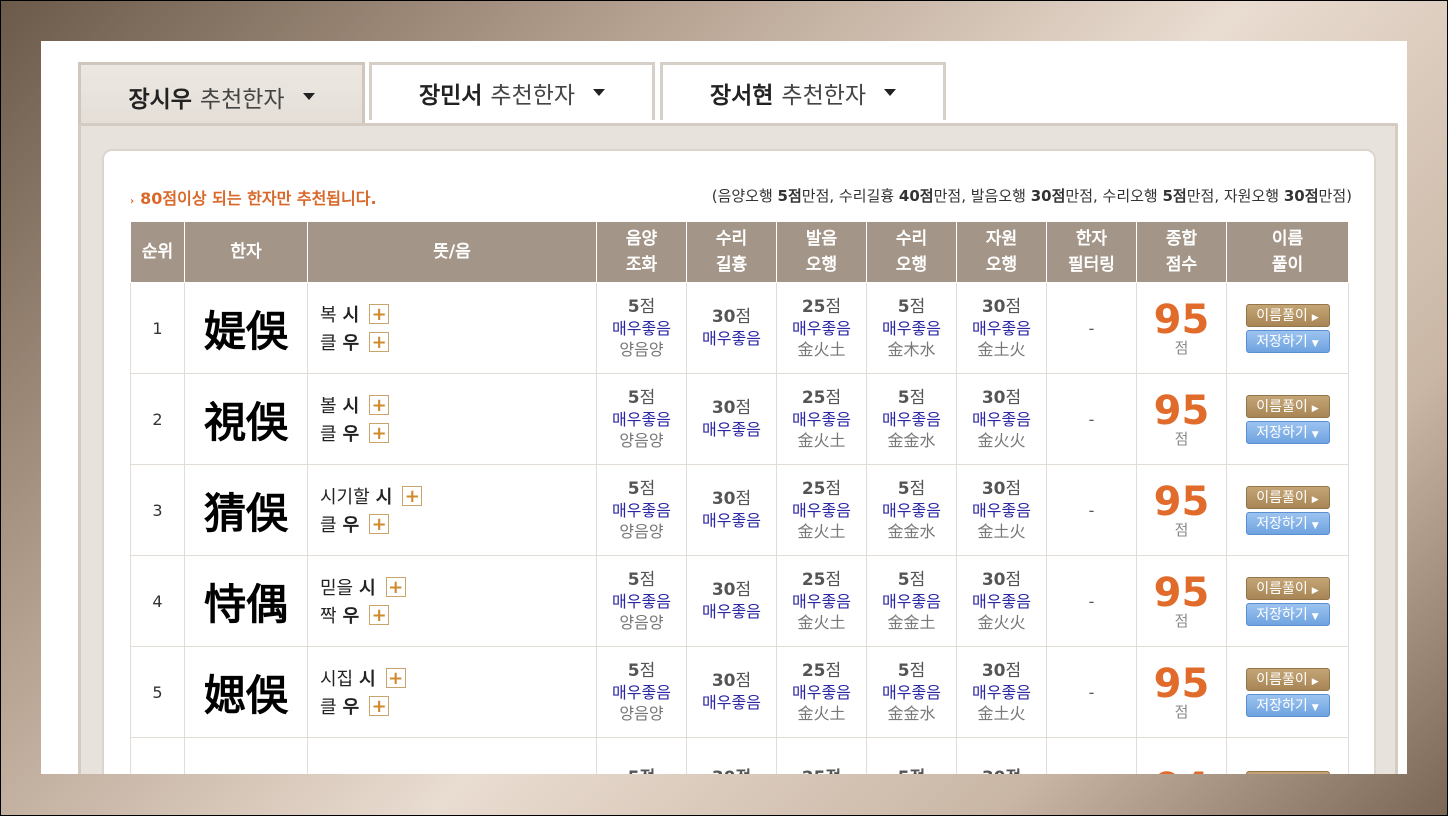 This screenshot has height=816, width=1448. I want to click on interp-button: 이름풀이, so click(1287, 772).